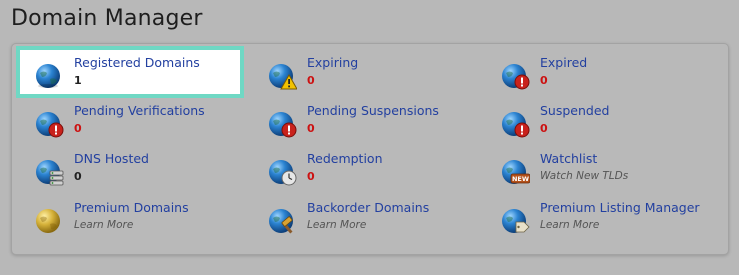  What do you see at coordinates (373, 110) in the screenshot?
I see `item-label: Pending Suspensions` at bounding box center [373, 110].